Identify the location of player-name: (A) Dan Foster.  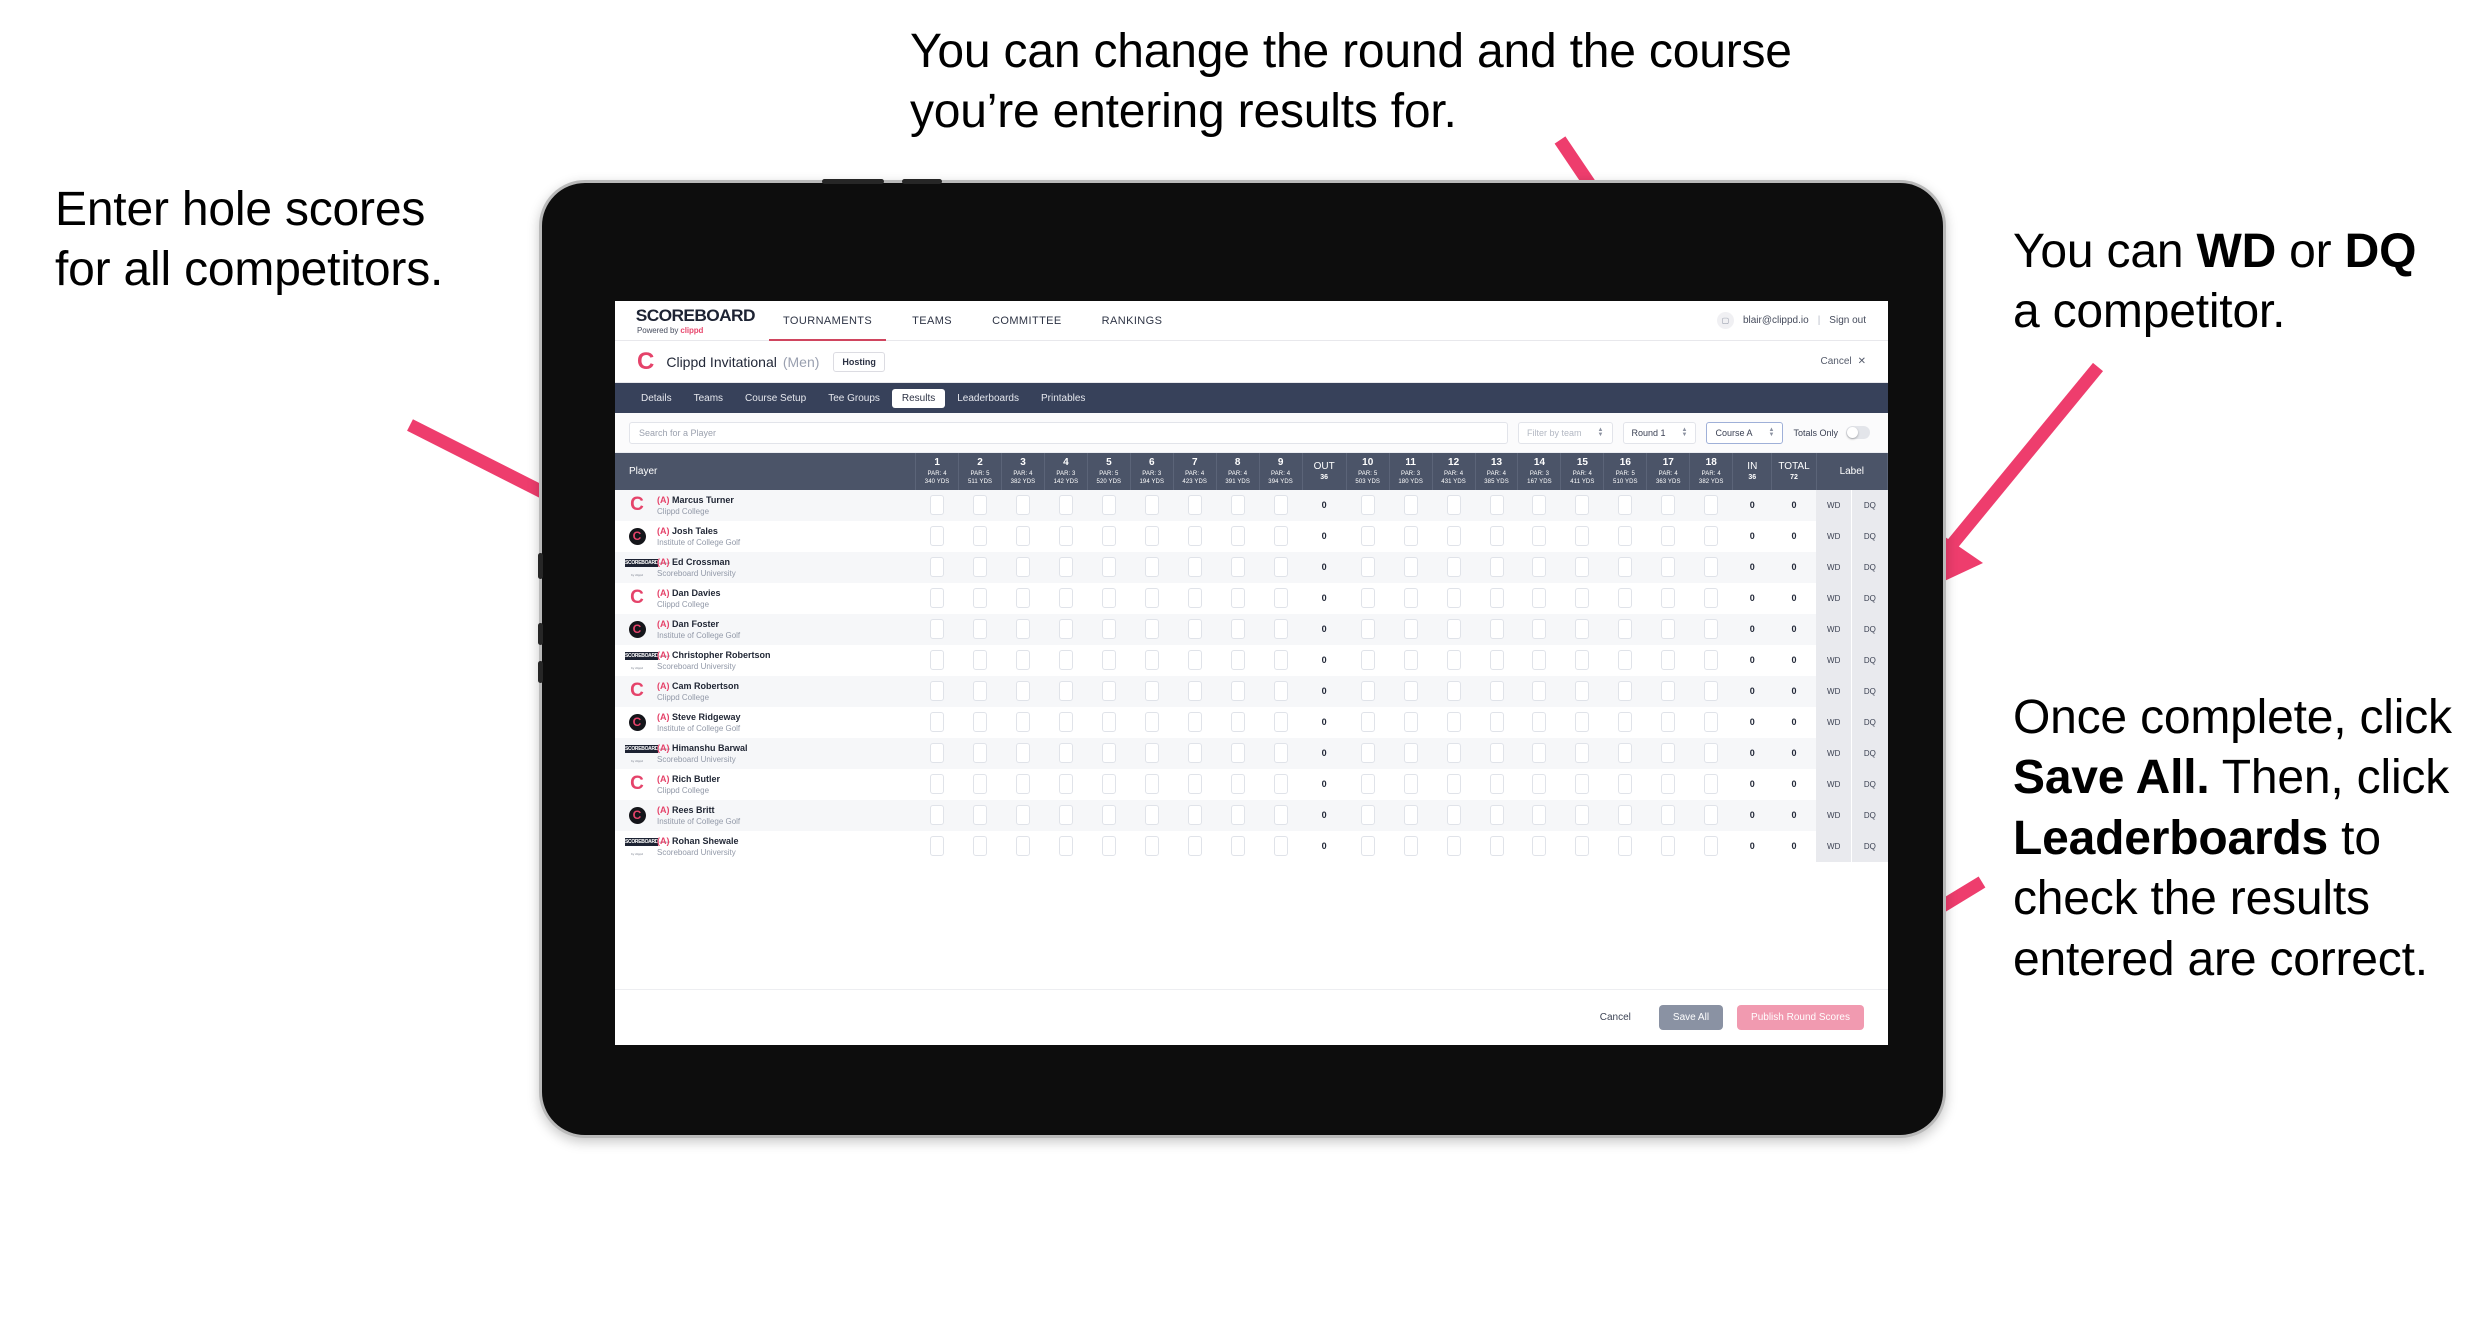
(688, 624).